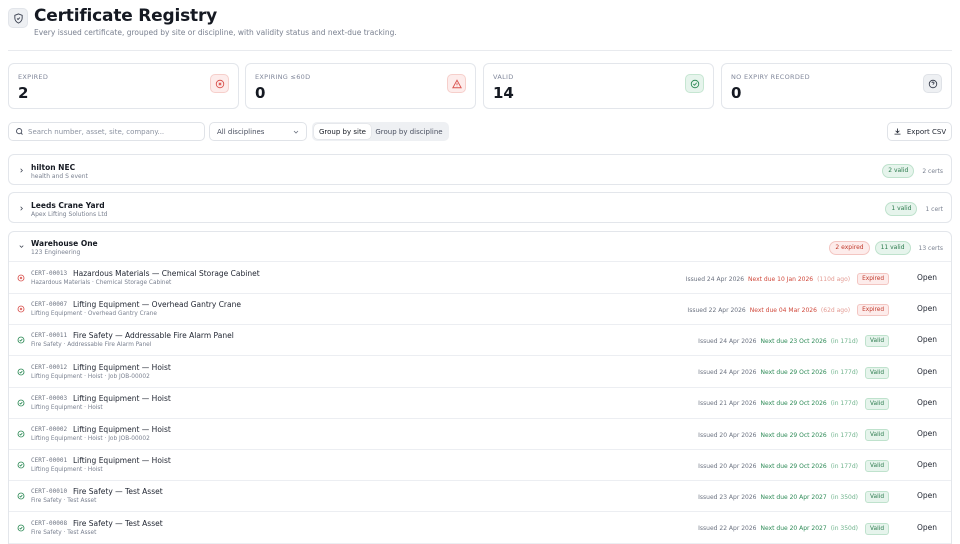  I want to click on next-due-date: Next due 04 Mar 2026, so click(783, 310).